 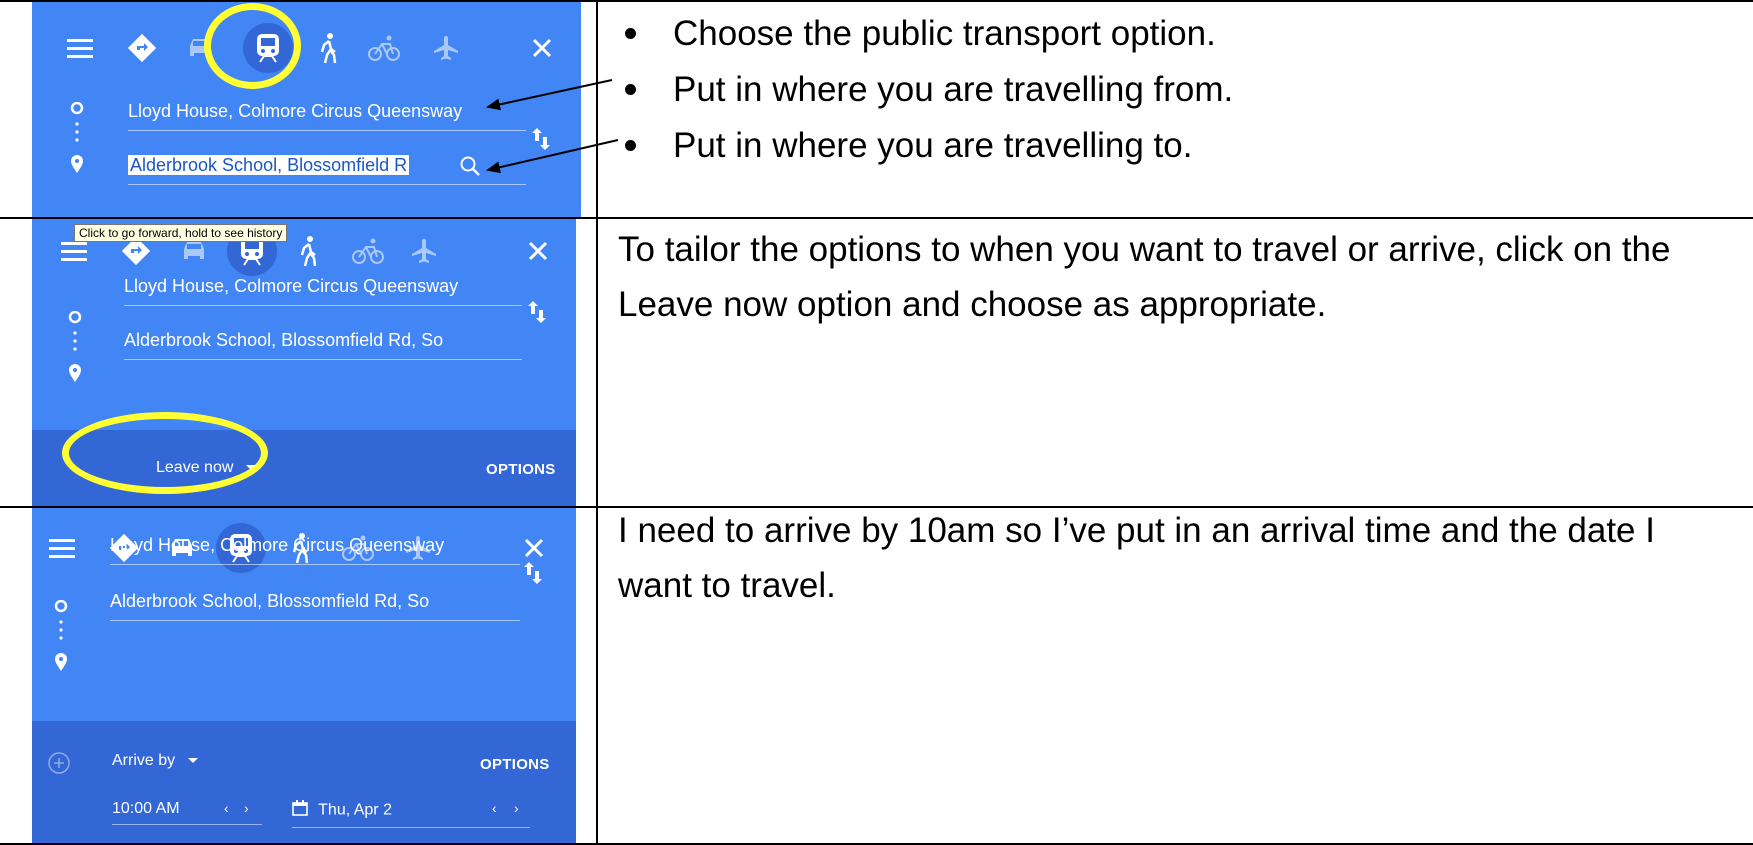 What do you see at coordinates (549, 95) in the screenshot?
I see `arrow-to-origin` at bounding box center [549, 95].